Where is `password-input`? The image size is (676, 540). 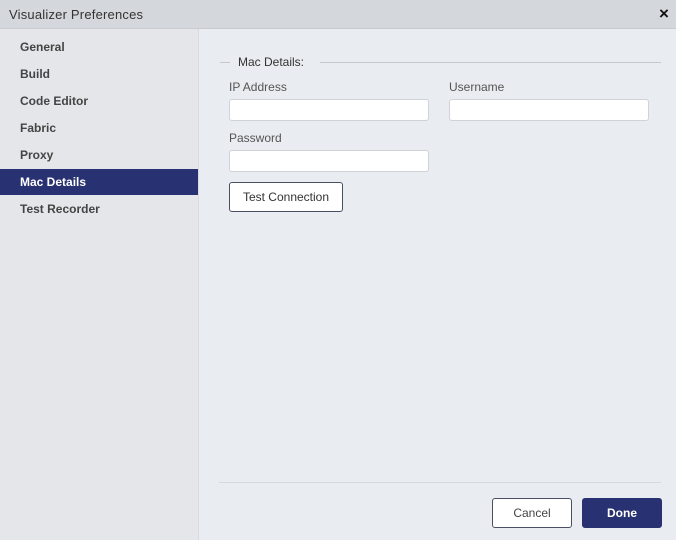
password-input is located at coordinates (329, 161).